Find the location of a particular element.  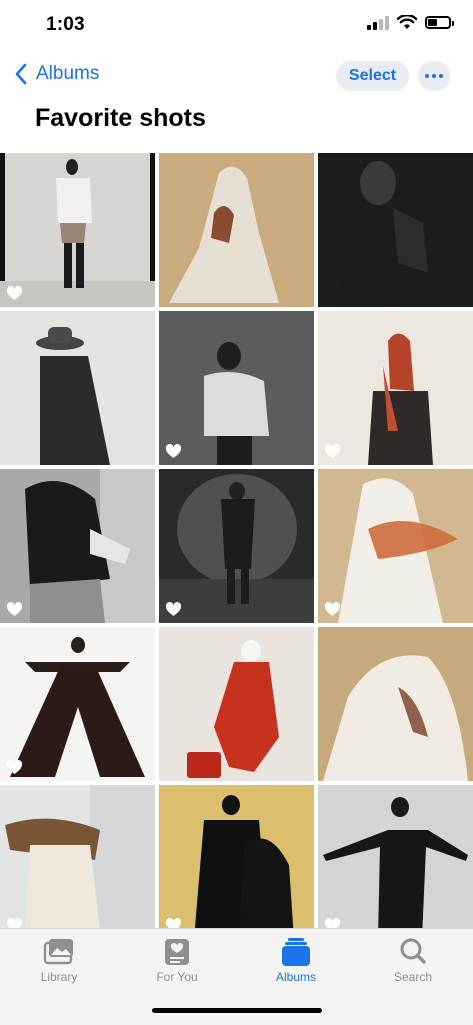

search-icon is located at coordinates (413, 951).